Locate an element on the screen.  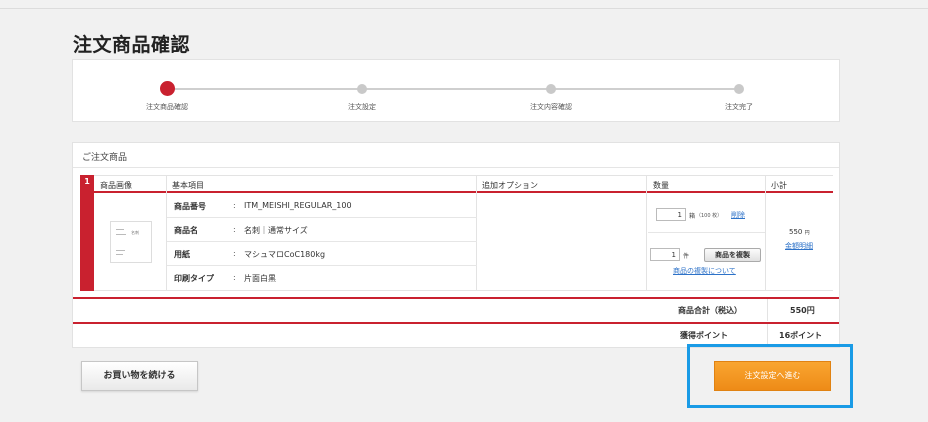
price-detail-link: 金額明細 is located at coordinates (799, 246).